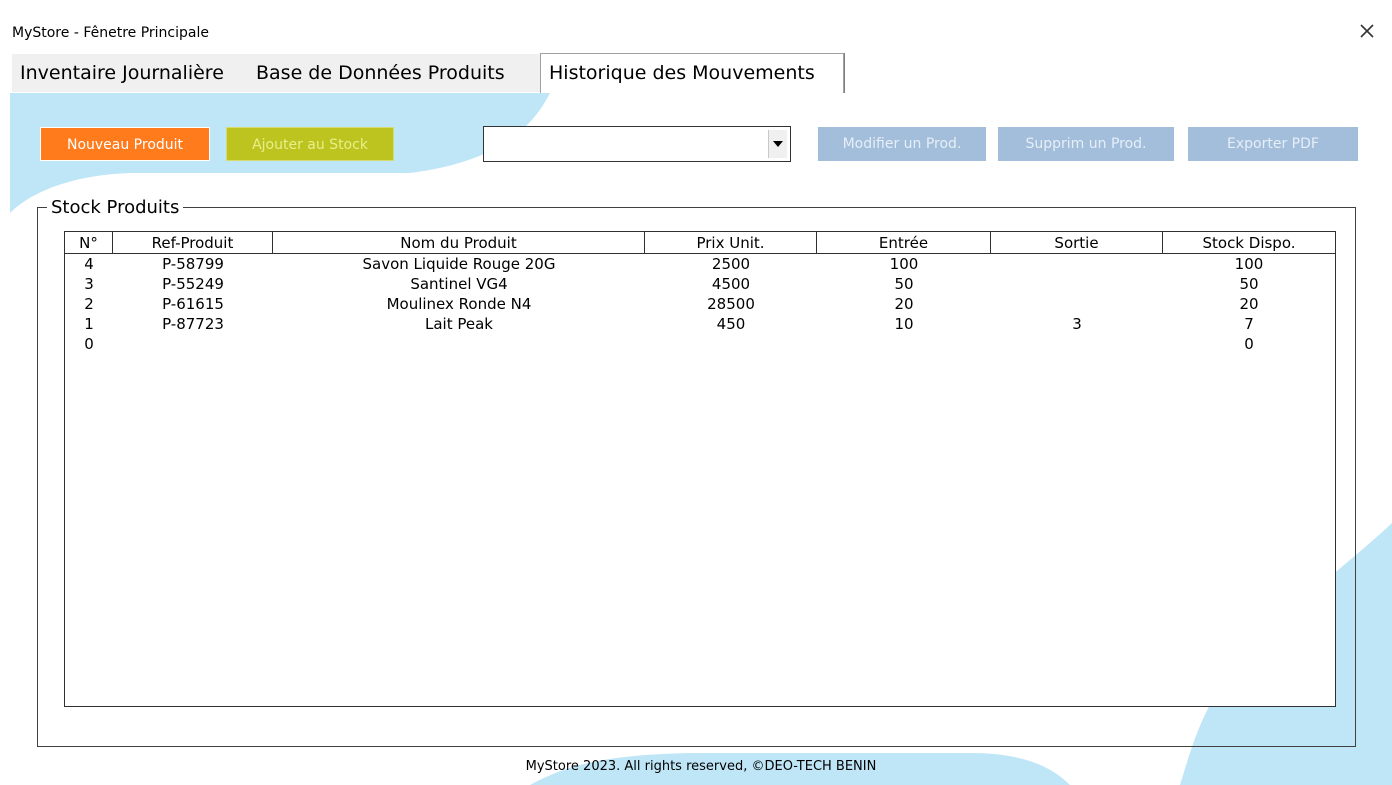 This screenshot has height=785, width=1392. I want to click on cell-ref: P-55249, so click(193, 284).